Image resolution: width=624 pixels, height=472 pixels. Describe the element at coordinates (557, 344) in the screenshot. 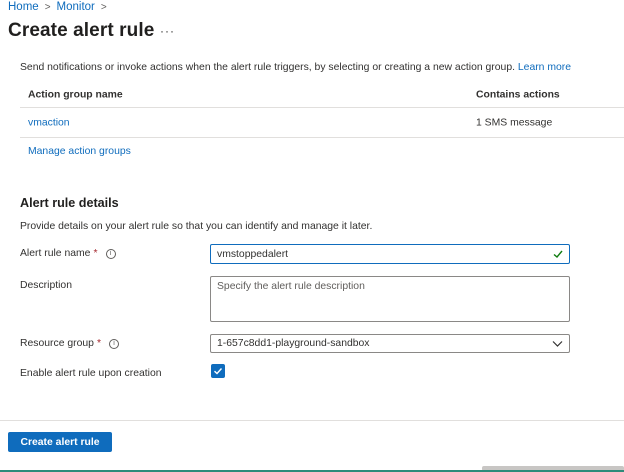

I see `chevron-down-icon` at that location.